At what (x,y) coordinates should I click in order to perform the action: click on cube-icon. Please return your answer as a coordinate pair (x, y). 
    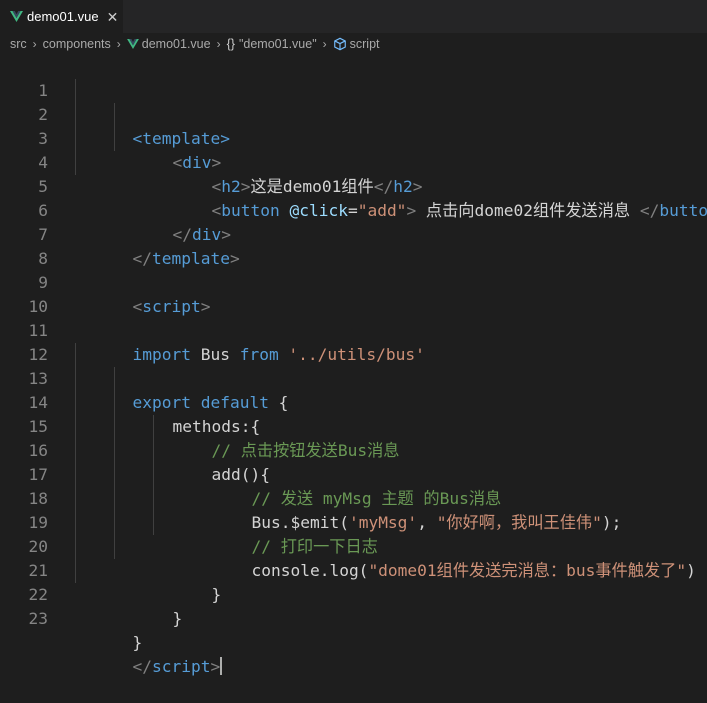
    Looking at the image, I should click on (339, 44).